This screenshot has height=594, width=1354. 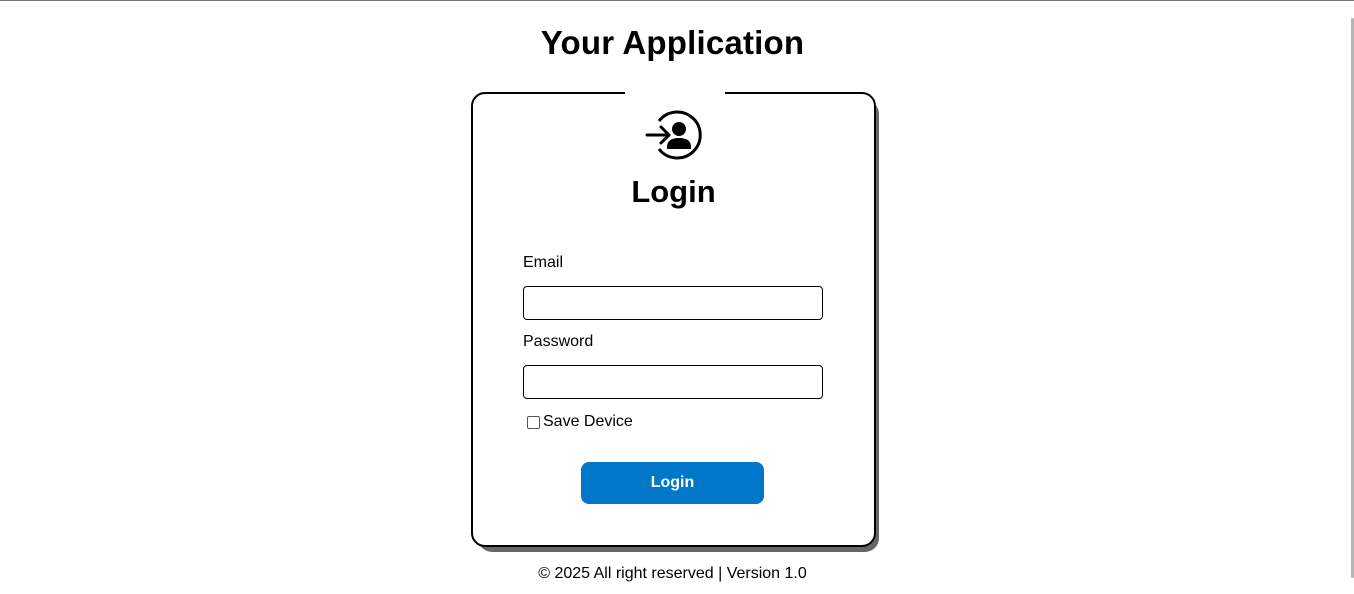 What do you see at coordinates (543, 262) in the screenshot?
I see `email-label: Email` at bounding box center [543, 262].